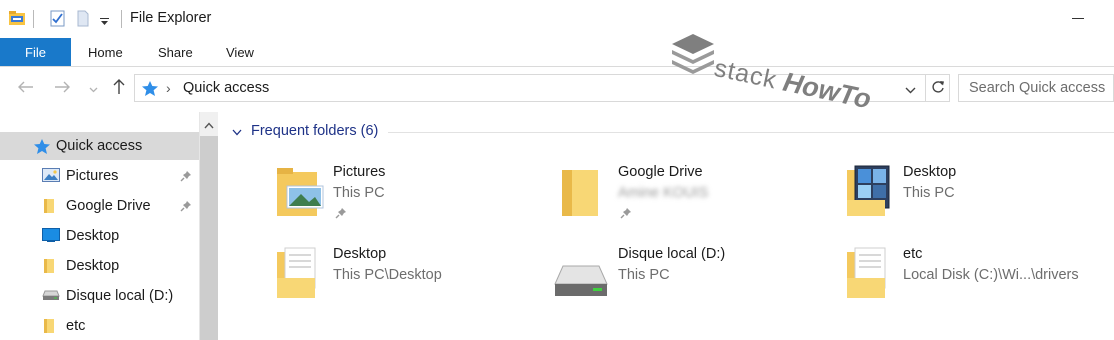 This screenshot has height=340, width=1114. What do you see at coordinates (301, 191) in the screenshot?
I see `pictures-folder-icon` at bounding box center [301, 191].